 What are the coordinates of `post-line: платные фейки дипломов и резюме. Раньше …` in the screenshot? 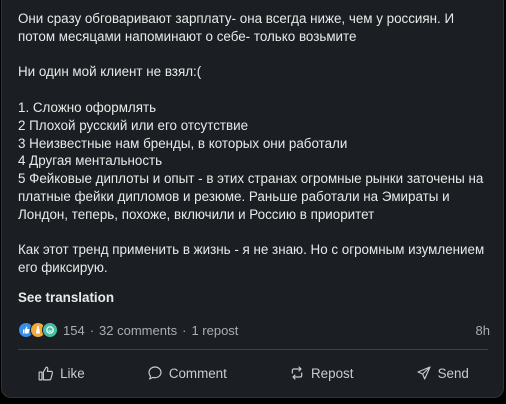 It's located at (234, 196).